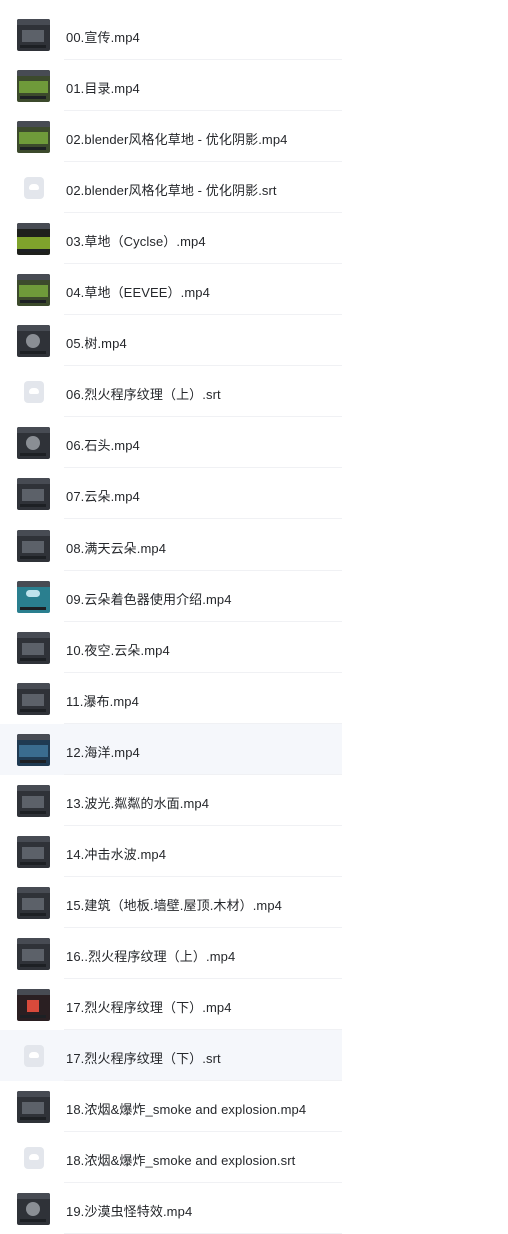  Describe the element at coordinates (103, 88) in the screenshot. I see `file-name: 01.目录.mp4` at that location.